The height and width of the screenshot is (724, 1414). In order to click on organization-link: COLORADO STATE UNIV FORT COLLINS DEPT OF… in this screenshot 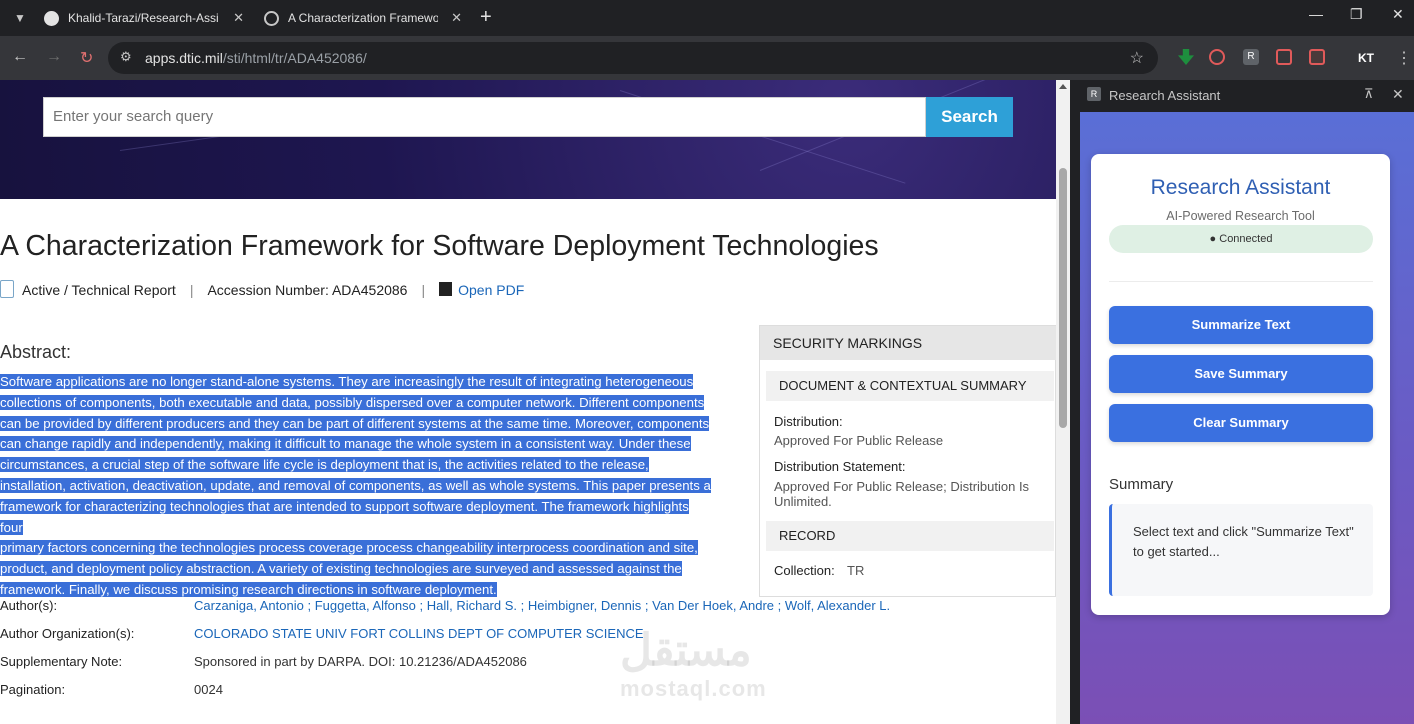, I will do `click(419, 633)`.